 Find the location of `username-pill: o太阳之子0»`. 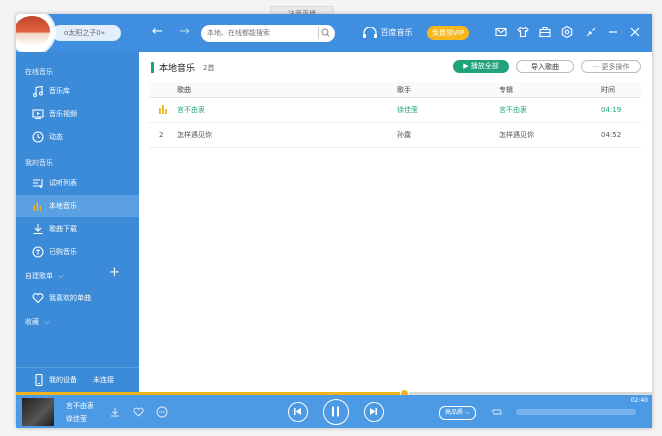

username-pill: o太阳之子0» is located at coordinates (86, 33).